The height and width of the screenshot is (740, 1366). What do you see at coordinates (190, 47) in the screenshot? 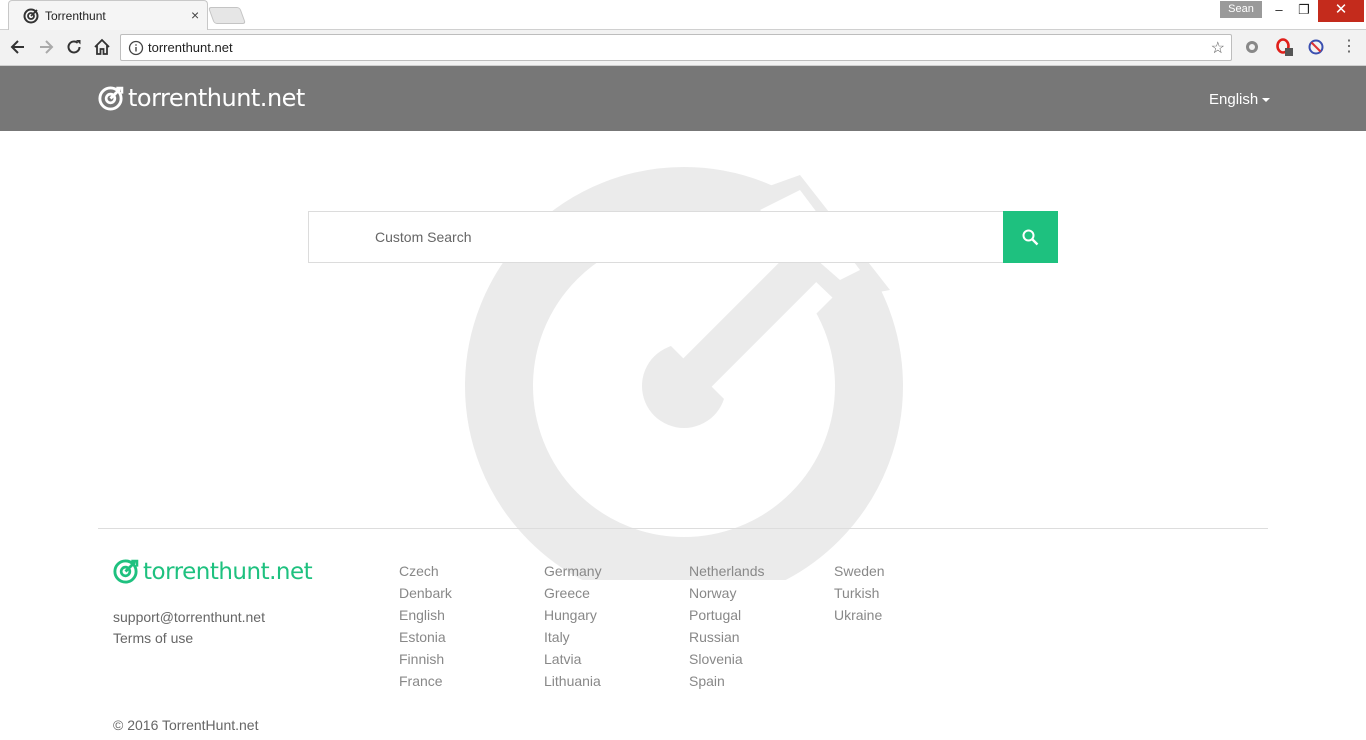
I see `url-text: torrenthunt.net` at bounding box center [190, 47].